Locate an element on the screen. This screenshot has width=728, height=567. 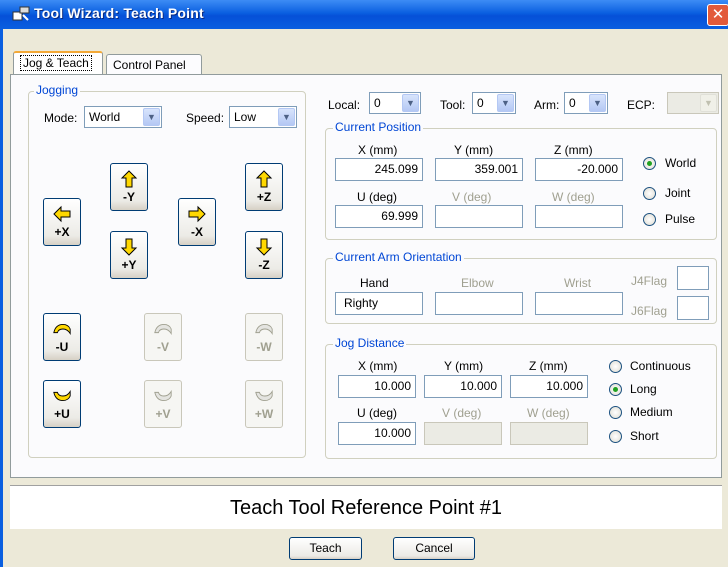
tab-jog-teach: Jog & Teach is located at coordinates (58, 63).